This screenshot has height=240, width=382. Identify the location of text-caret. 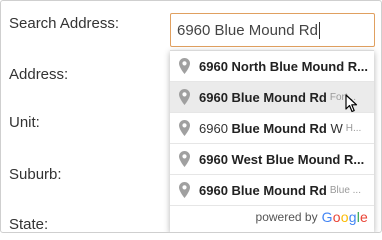
(319, 30).